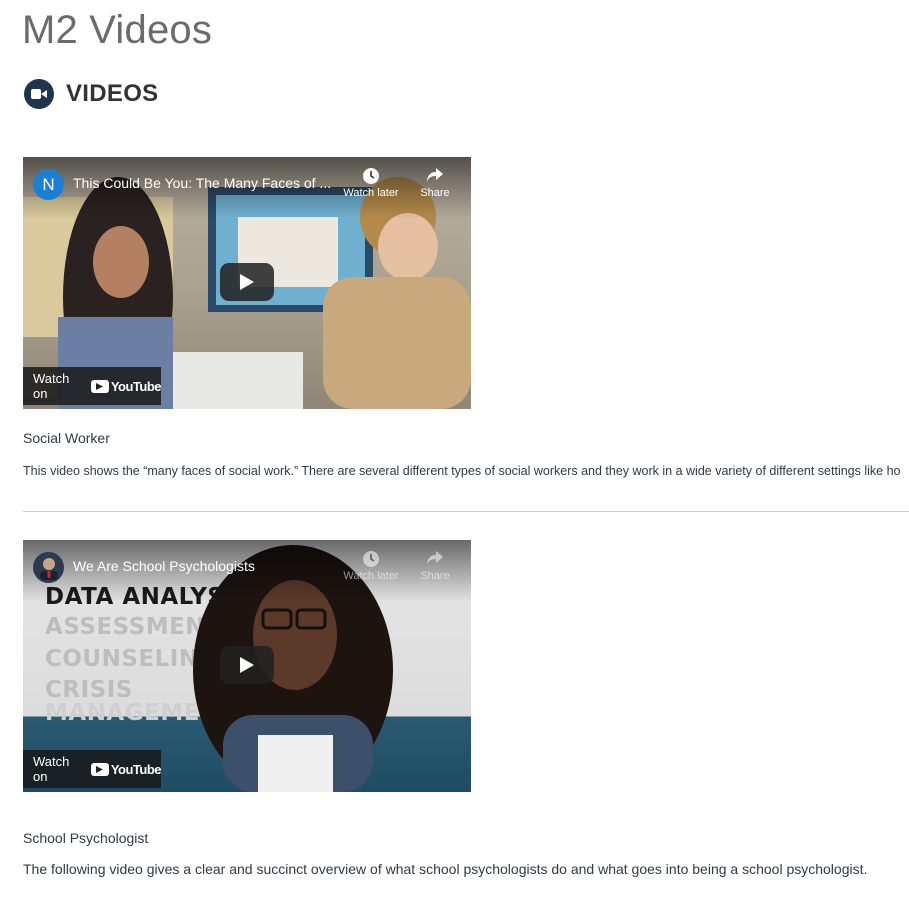 Image resolution: width=909 pixels, height=907 pixels. Describe the element at coordinates (86, 838) in the screenshot. I see `video-caption: School Psychologist` at that location.